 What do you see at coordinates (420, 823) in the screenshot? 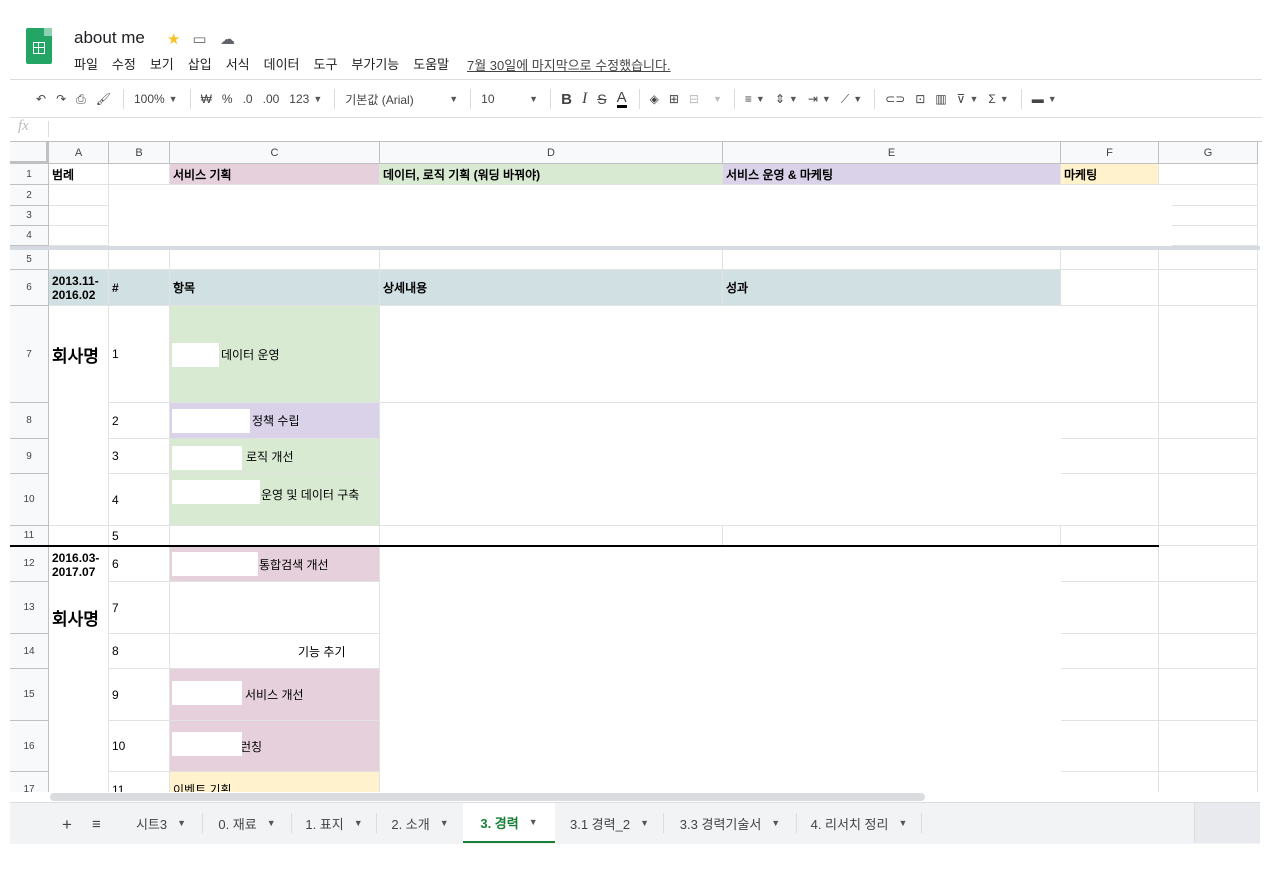
I see `sheet-tab-intro: 2. 소개 ▼` at bounding box center [420, 823].